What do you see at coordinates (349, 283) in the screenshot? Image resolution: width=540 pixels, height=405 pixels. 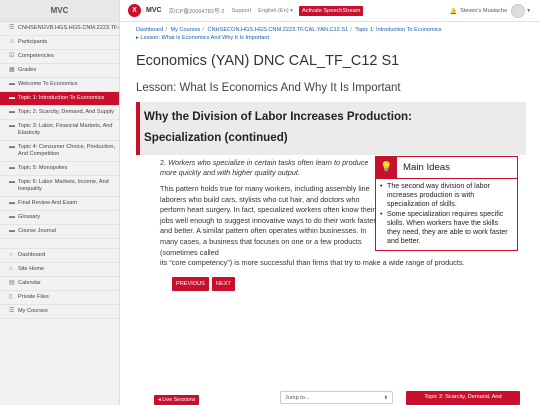 I see `page-navigation: PREVIOUS NEXT` at bounding box center [349, 283].